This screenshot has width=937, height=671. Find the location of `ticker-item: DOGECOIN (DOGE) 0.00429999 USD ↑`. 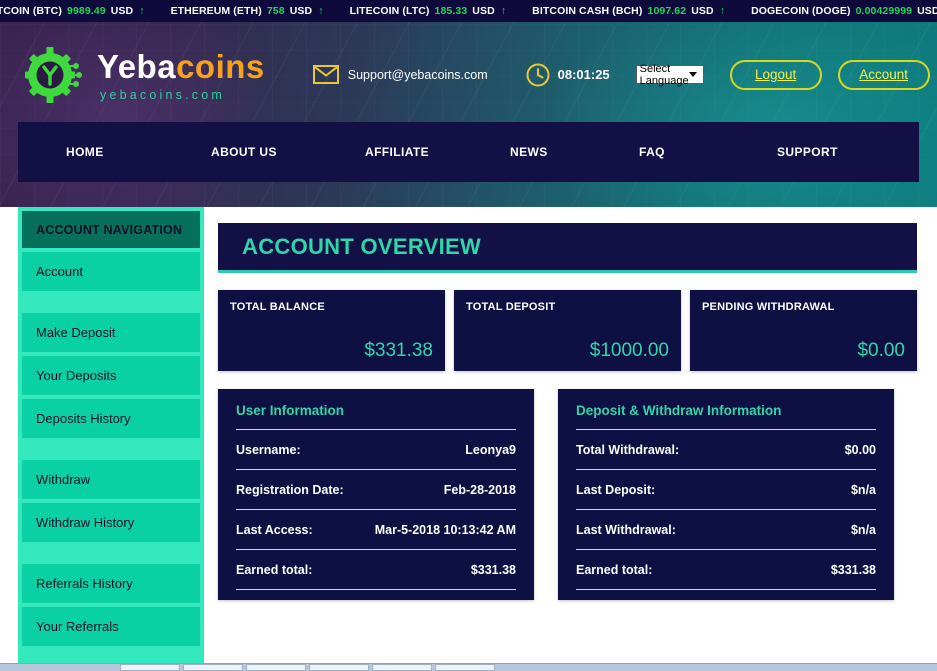

ticker-item: DOGECOIN (DOGE) 0.00429999 USD ↑ is located at coordinates (844, 11).